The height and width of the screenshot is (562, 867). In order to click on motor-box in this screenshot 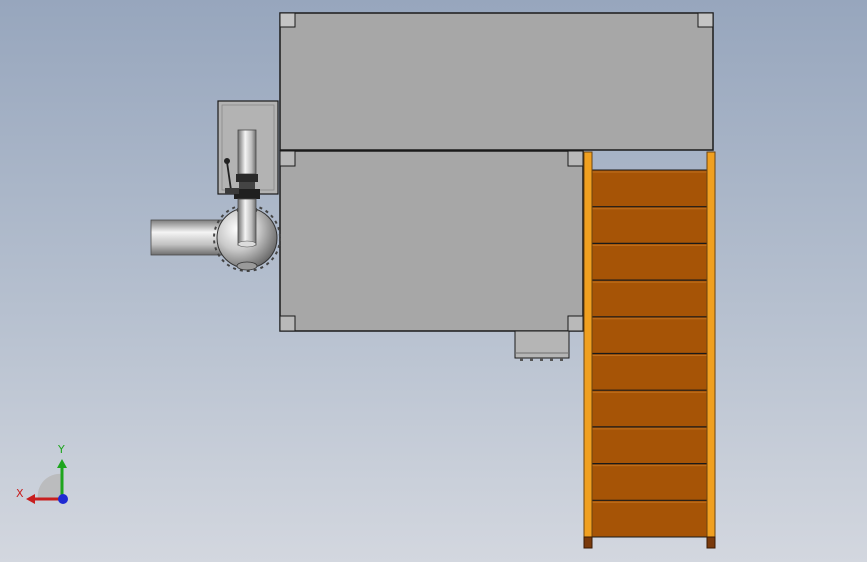, I will do `click(542, 345)`.